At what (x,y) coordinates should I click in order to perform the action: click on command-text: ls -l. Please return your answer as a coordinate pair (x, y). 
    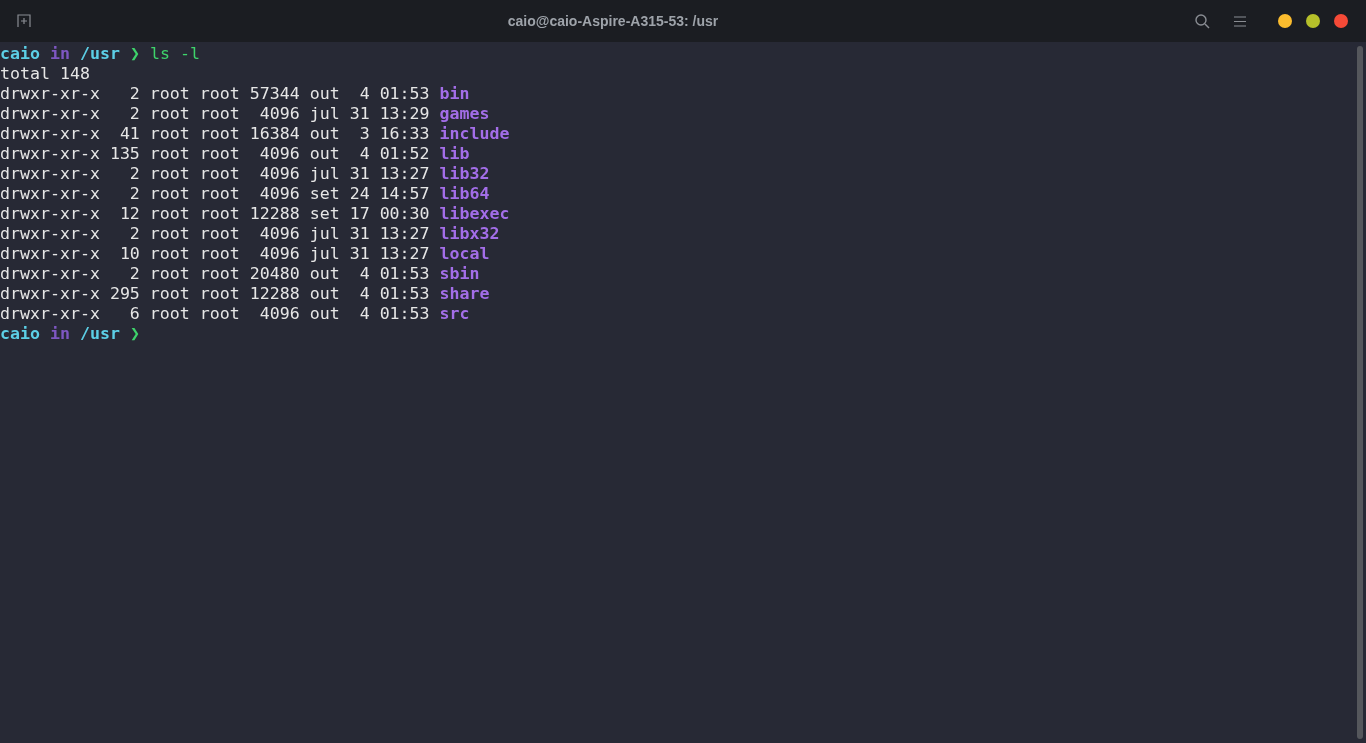
    Looking at the image, I should click on (174, 54).